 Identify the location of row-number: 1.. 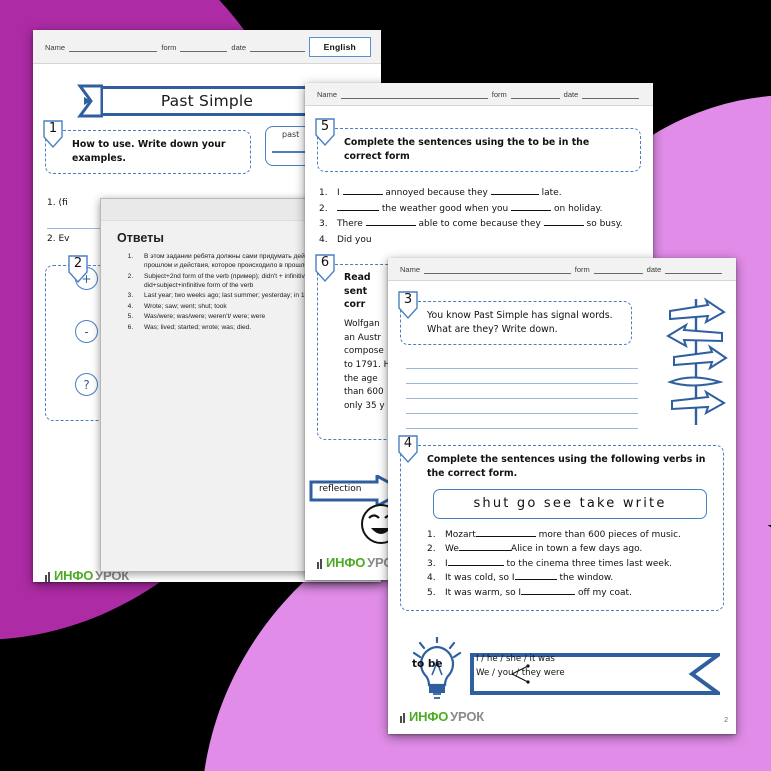
(323, 193).